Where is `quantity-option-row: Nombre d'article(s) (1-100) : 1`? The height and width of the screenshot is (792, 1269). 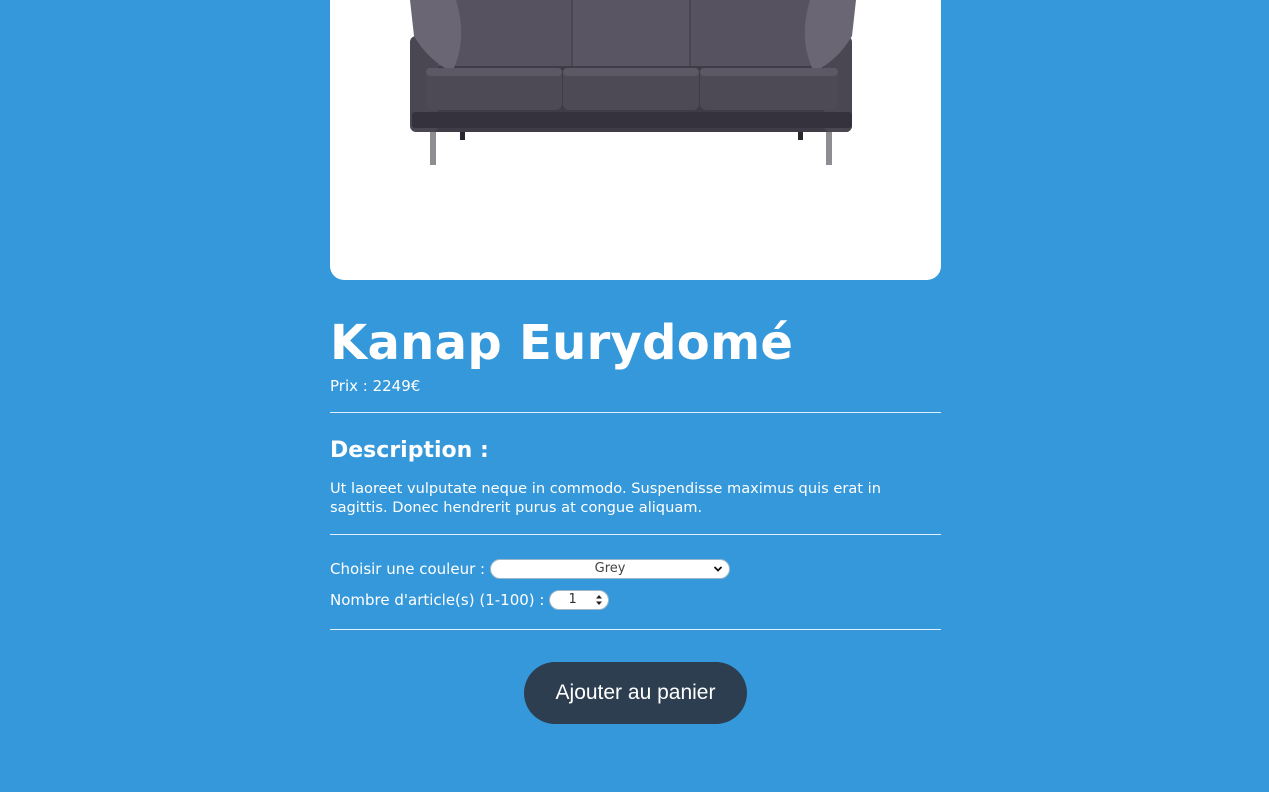
quantity-option-row: Nombre d'article(s) (1-100) : 1 is located at coordinates (635, 600).